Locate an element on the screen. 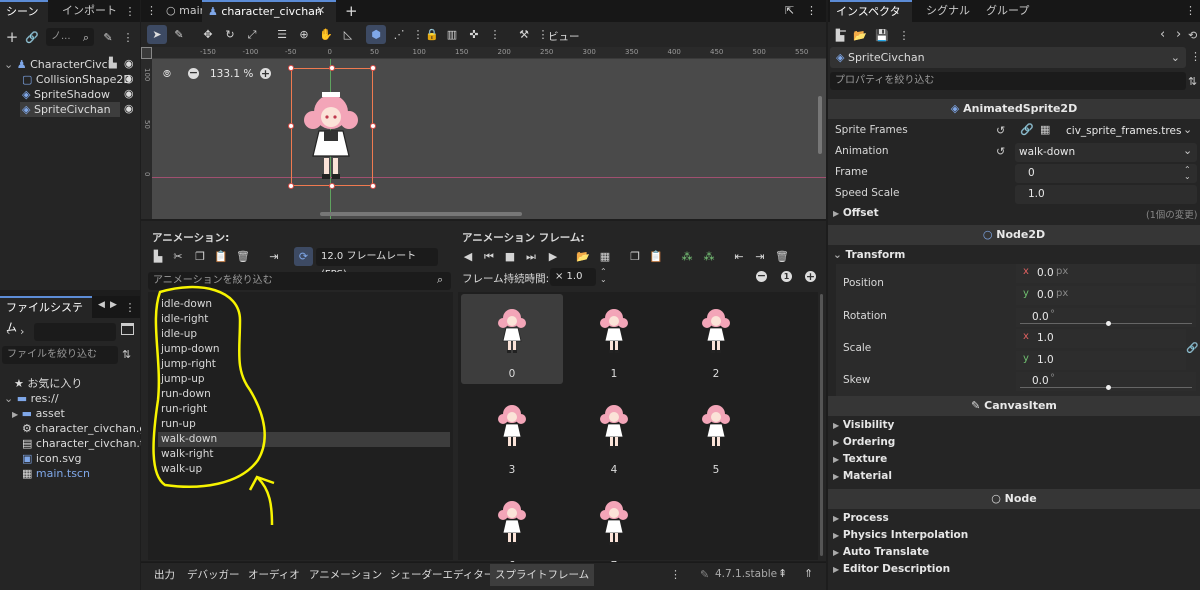 This screenshot has width=1200, height=590. visibility-eye-icon: ◉ is located at coordinates (129, 108).